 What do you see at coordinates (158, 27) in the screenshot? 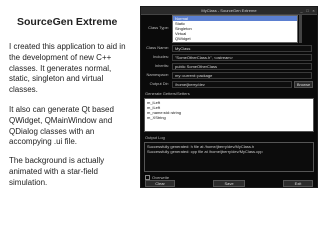
I see `class-type-label: Class Type:` at bounding box center [158, 27].